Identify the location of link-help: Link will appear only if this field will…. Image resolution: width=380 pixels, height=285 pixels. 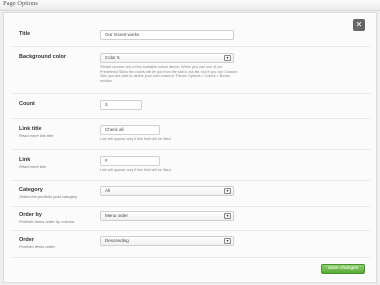
(136, 170).